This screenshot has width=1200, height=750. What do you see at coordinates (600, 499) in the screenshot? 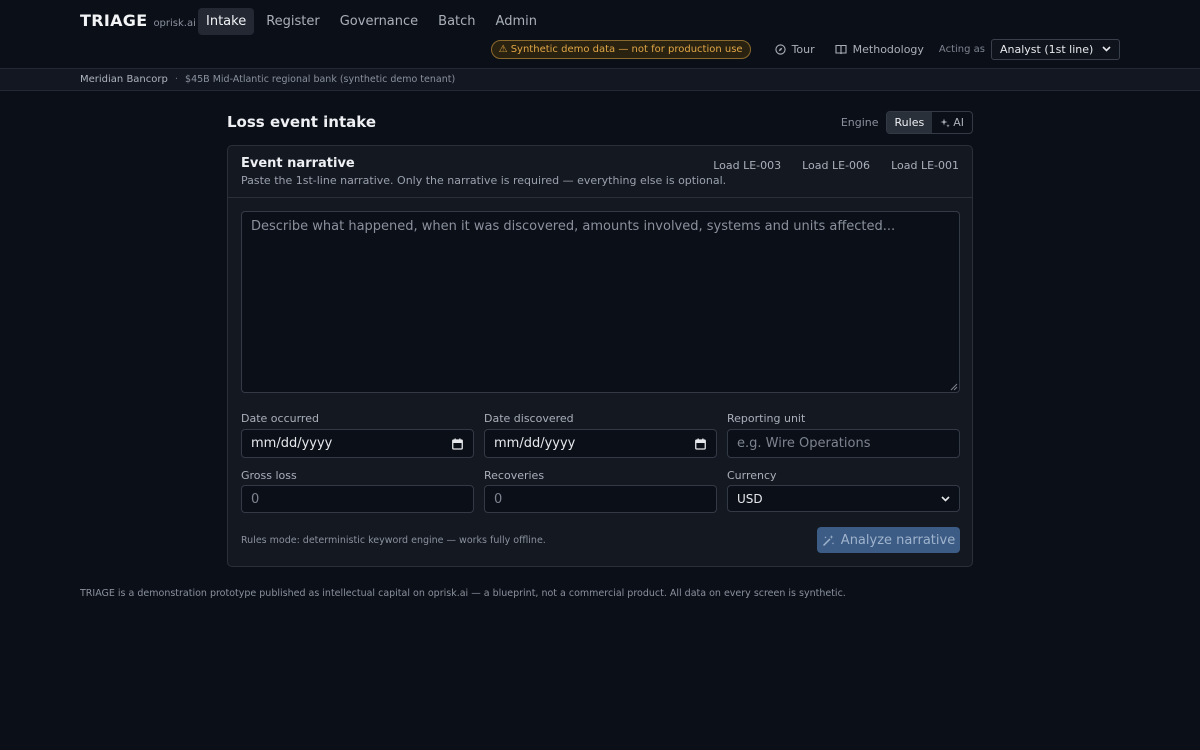
I see `recoveries-input: 0` at bounding box center [600, 499].